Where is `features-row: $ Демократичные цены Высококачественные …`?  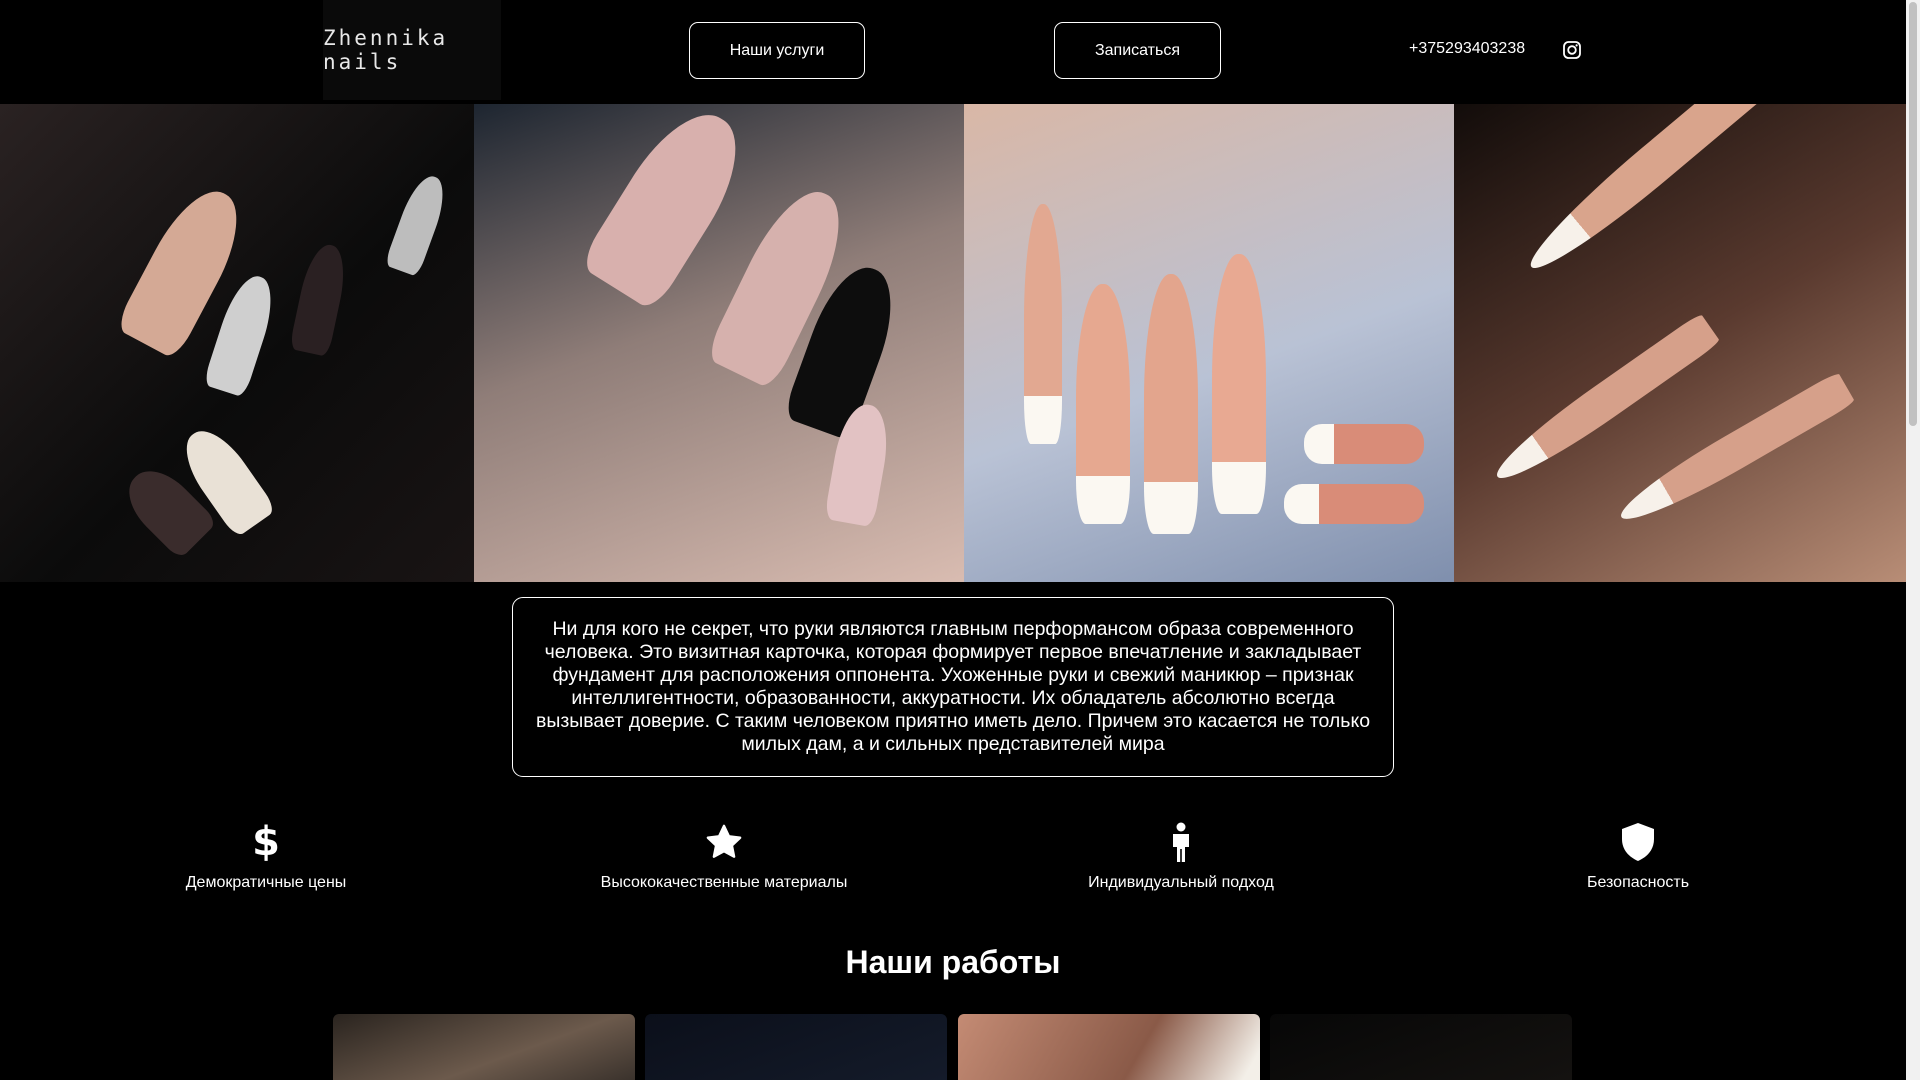
features-row: $ Демократичные цены Высококачественные … is located at coordinates (953, 864).